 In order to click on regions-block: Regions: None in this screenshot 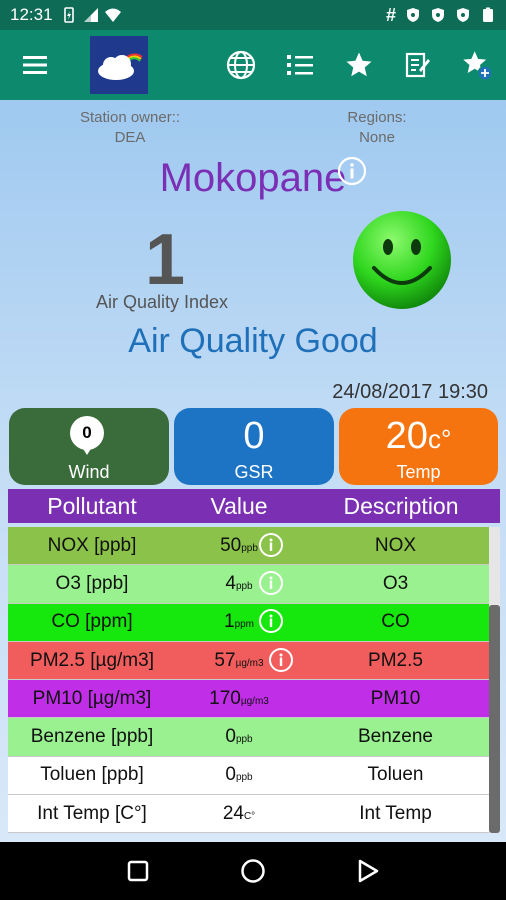, I will do `click(377, 128)`.